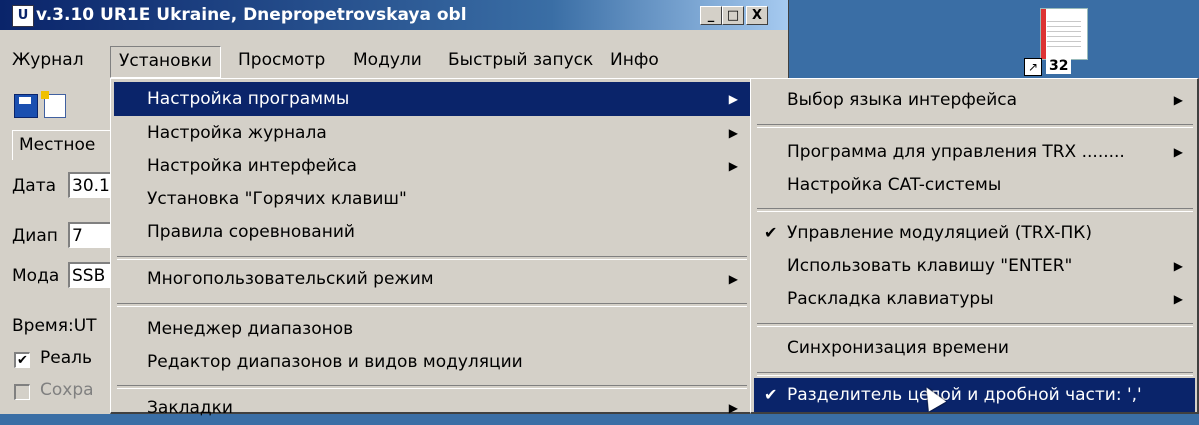  What do you see at coordinates (237, 133) in the screenshot?
I see `menu-item-label: Настройка журнала` at bounding box center [237, 133].